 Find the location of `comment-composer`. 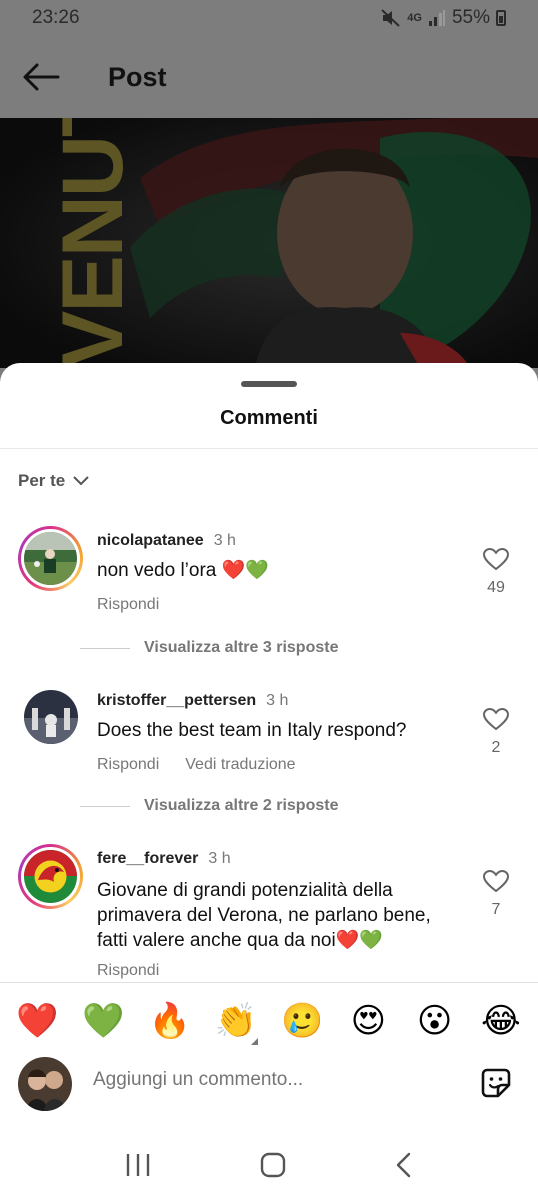

comment-composer is located at coordinates (269, 1085).